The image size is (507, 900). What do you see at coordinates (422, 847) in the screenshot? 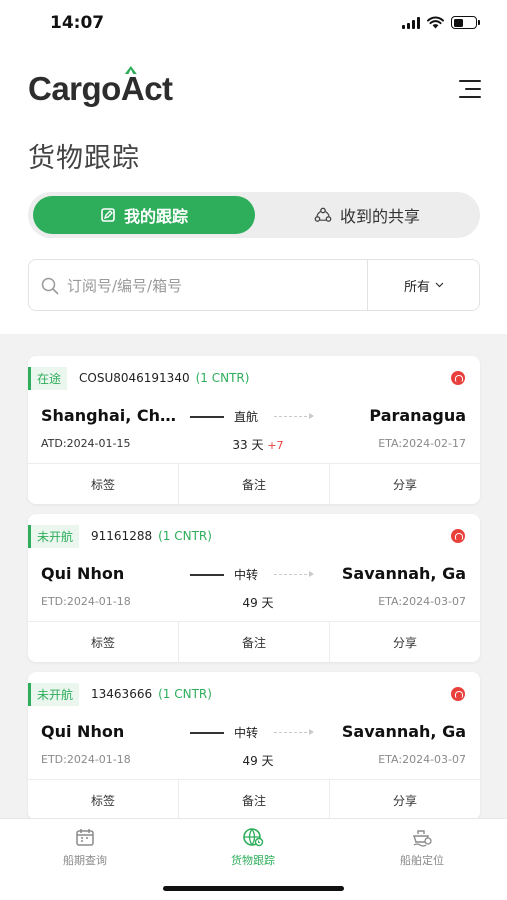
I see `tab-vessel-location: 船舶定位` at bounding box center [422, 847].